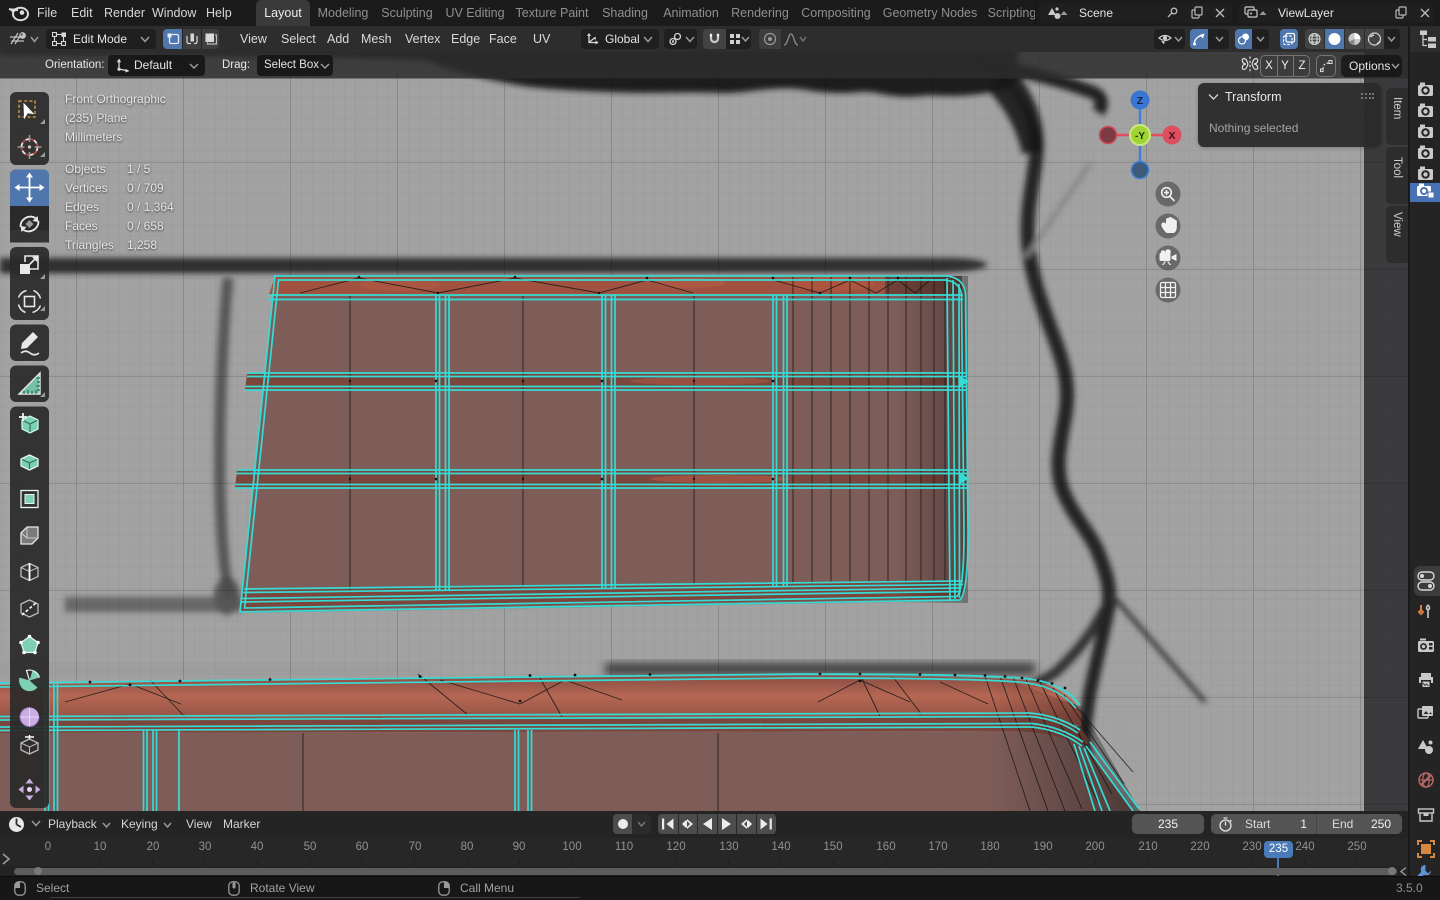 The width and height of the screenshot is (1440, 900). I want to click on svg-text: X, so click(1171, 136).